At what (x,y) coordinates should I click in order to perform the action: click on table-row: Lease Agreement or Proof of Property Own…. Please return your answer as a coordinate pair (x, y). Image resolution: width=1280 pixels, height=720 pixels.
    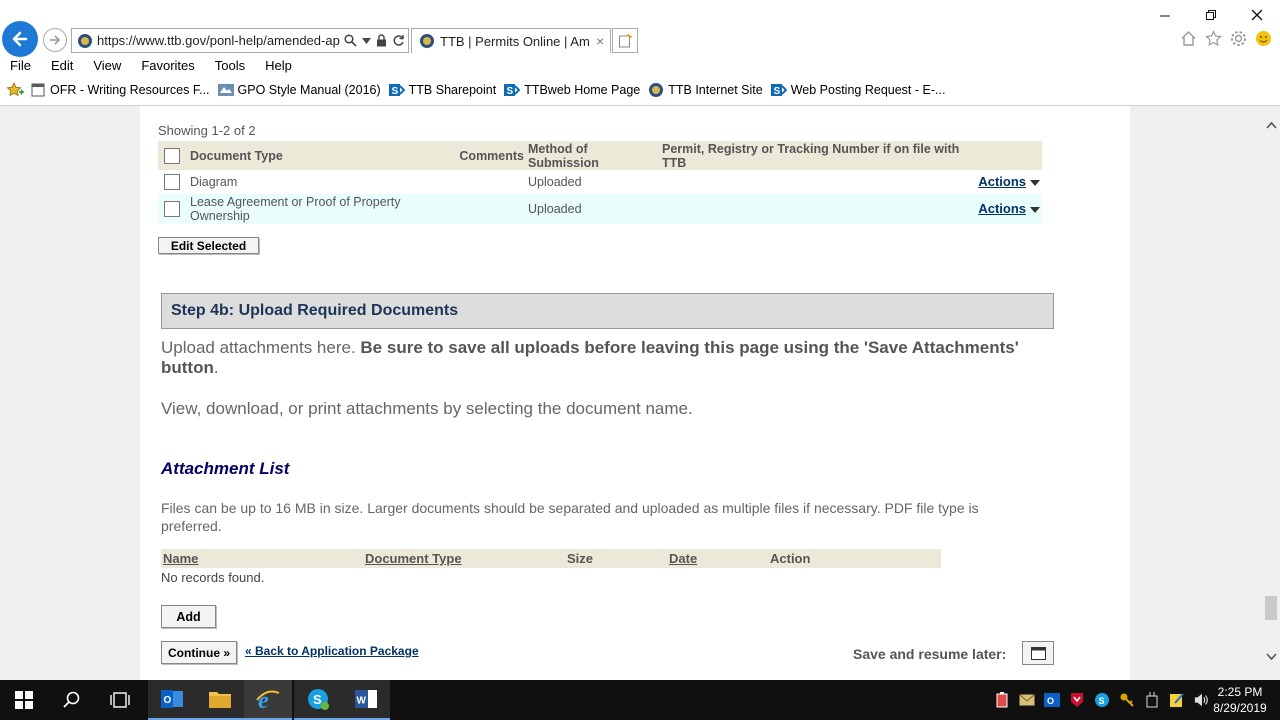
    Looking at the image, I should click on (600, 209).